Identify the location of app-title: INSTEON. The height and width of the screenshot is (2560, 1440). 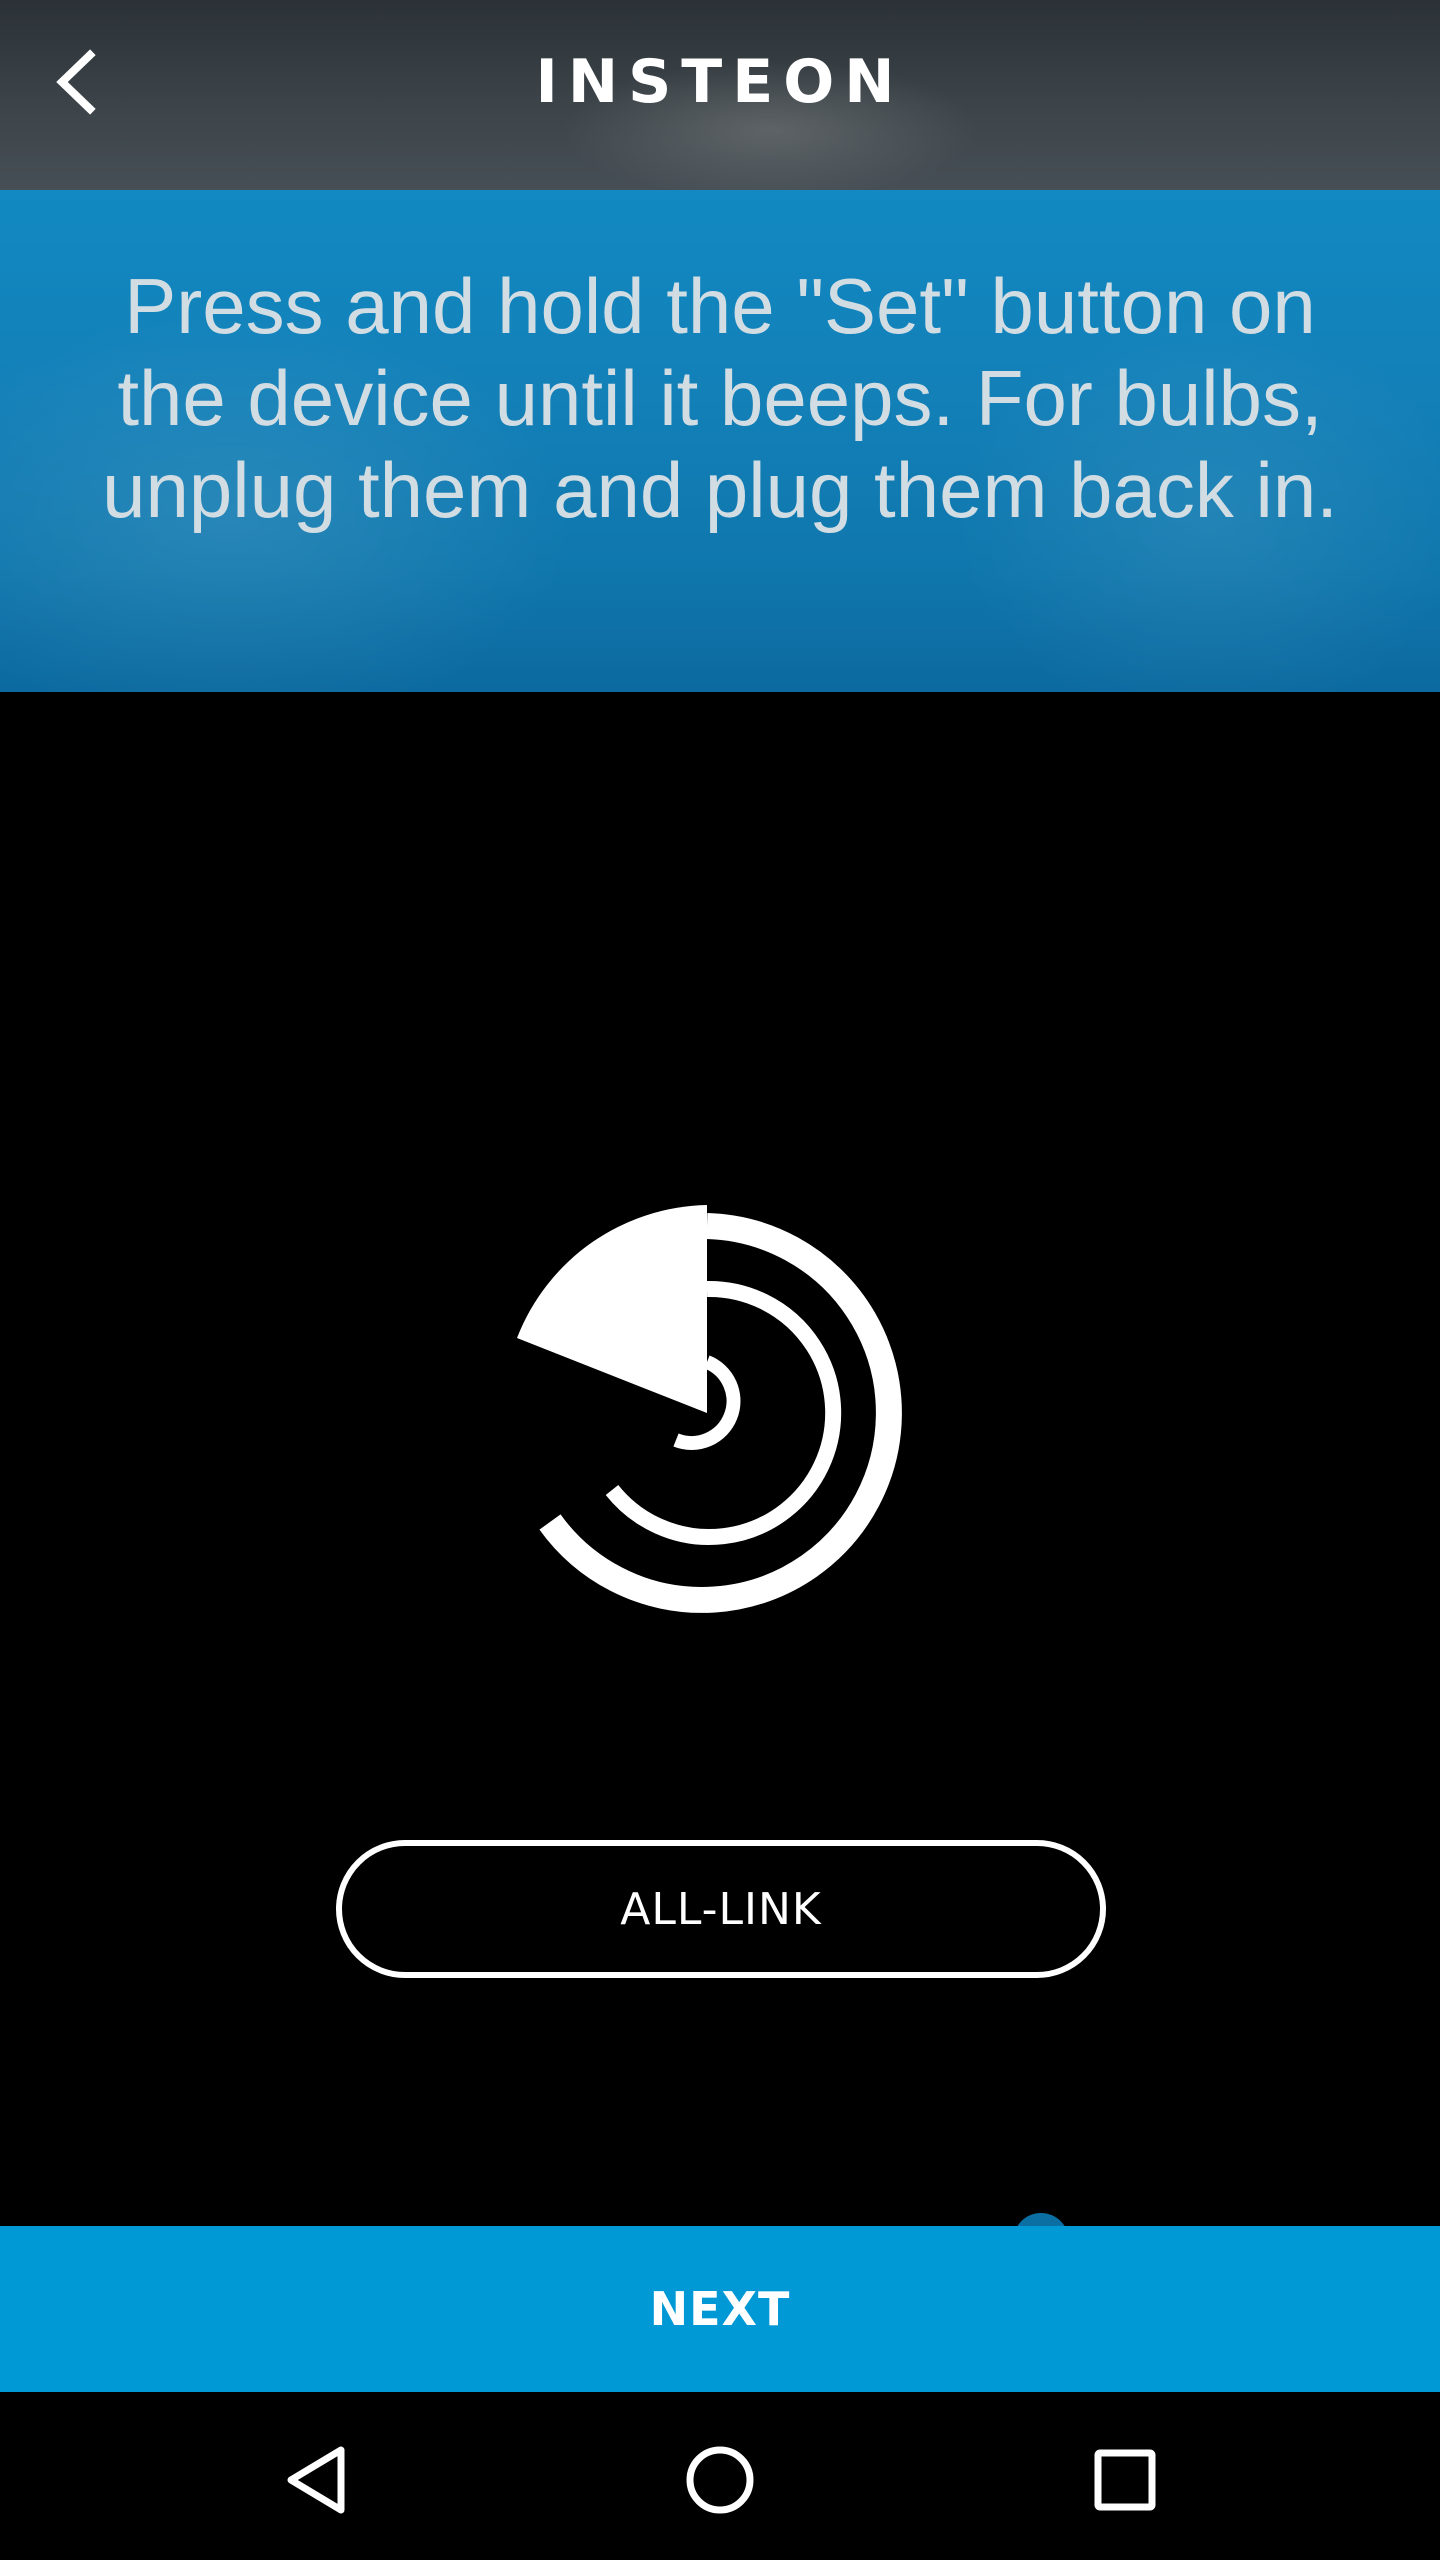
(720, 82).